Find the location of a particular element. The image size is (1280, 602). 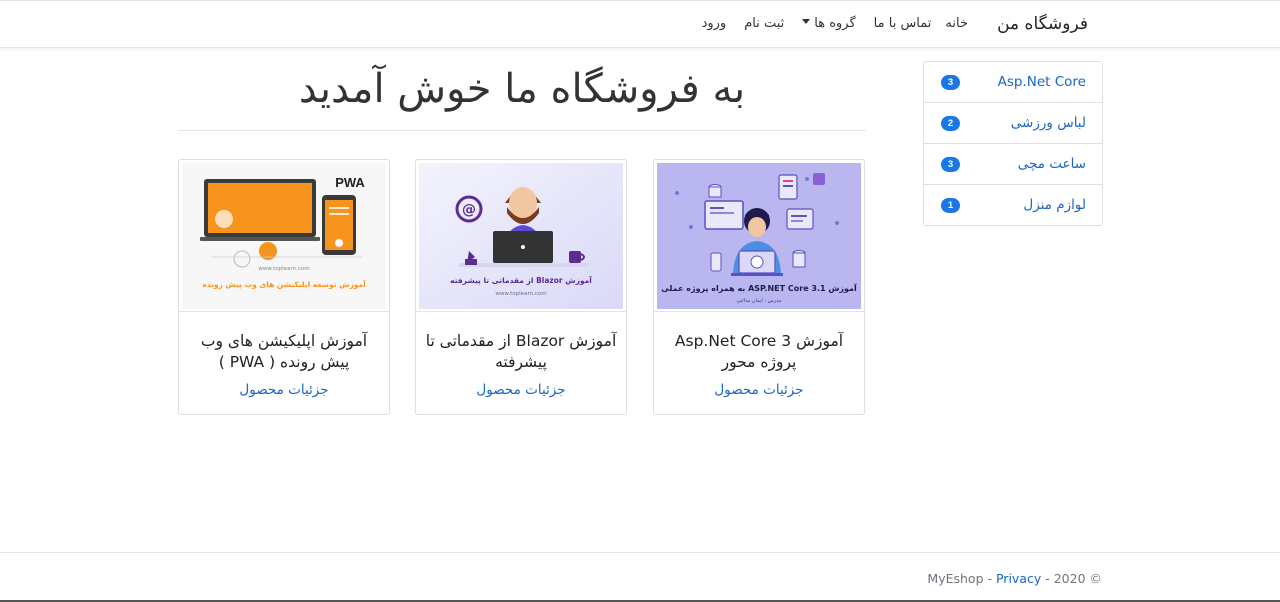

image-caption: آموزش Blazor از مقدماتی تا پیشرفته is located at coordinates (521, 280).